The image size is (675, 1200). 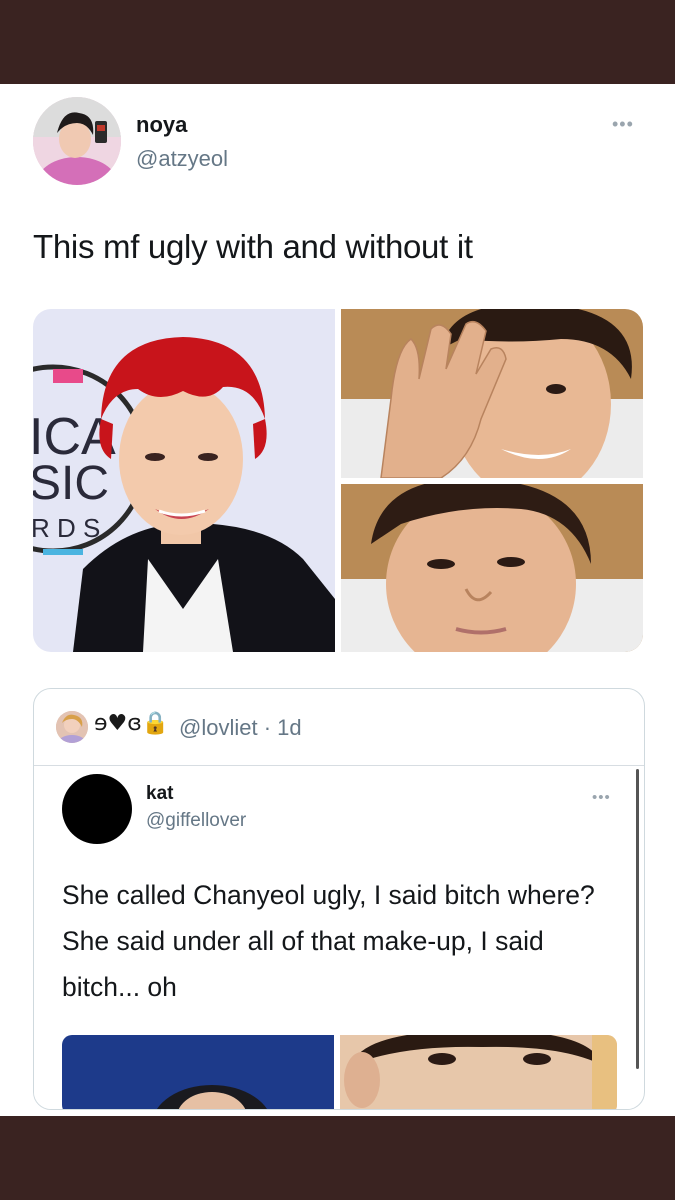 I want to click on embedded-display-name: kat, so click(x=160, y=793).